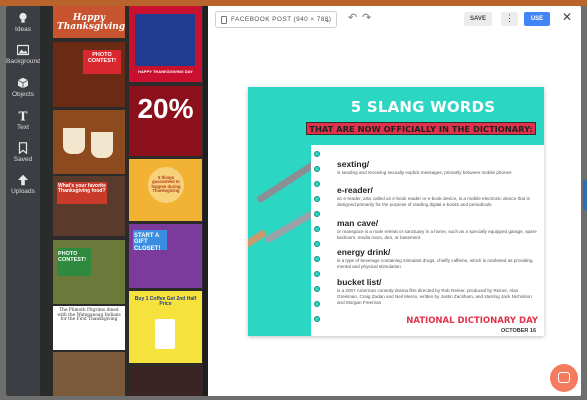 The width and height of the screenshot is (587, 400). Describe the element at coordinates (472, 321) in the screenshot. I see `footer-title: NATIONAL DICTIONARY DAY` at that location.